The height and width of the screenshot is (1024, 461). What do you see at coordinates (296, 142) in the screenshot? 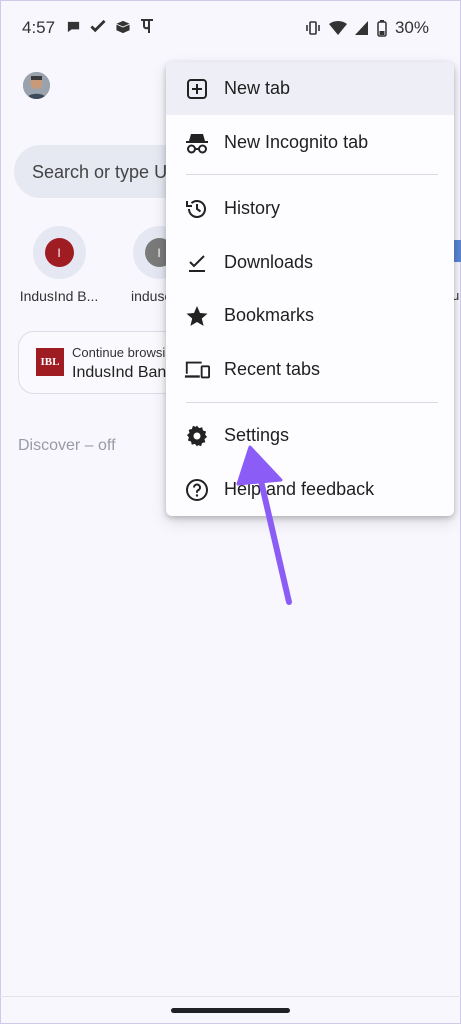
I see `menu-item-label: New Incognito tab` at bounding box center [296, 142].